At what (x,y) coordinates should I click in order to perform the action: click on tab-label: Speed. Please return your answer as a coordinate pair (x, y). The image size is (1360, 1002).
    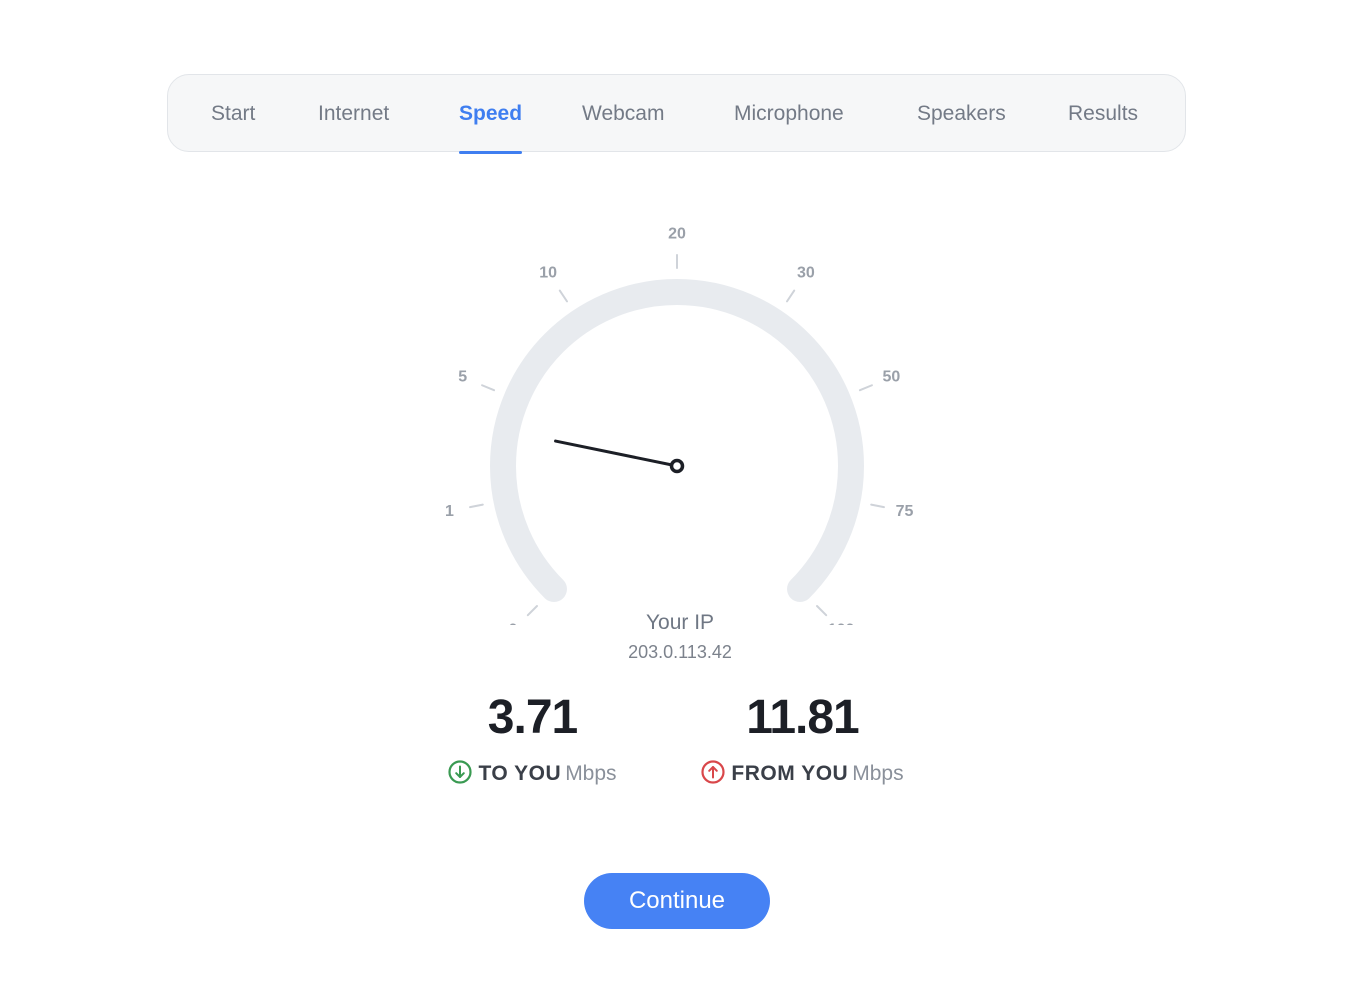
    Looking at the image, I should click on (491, 113).